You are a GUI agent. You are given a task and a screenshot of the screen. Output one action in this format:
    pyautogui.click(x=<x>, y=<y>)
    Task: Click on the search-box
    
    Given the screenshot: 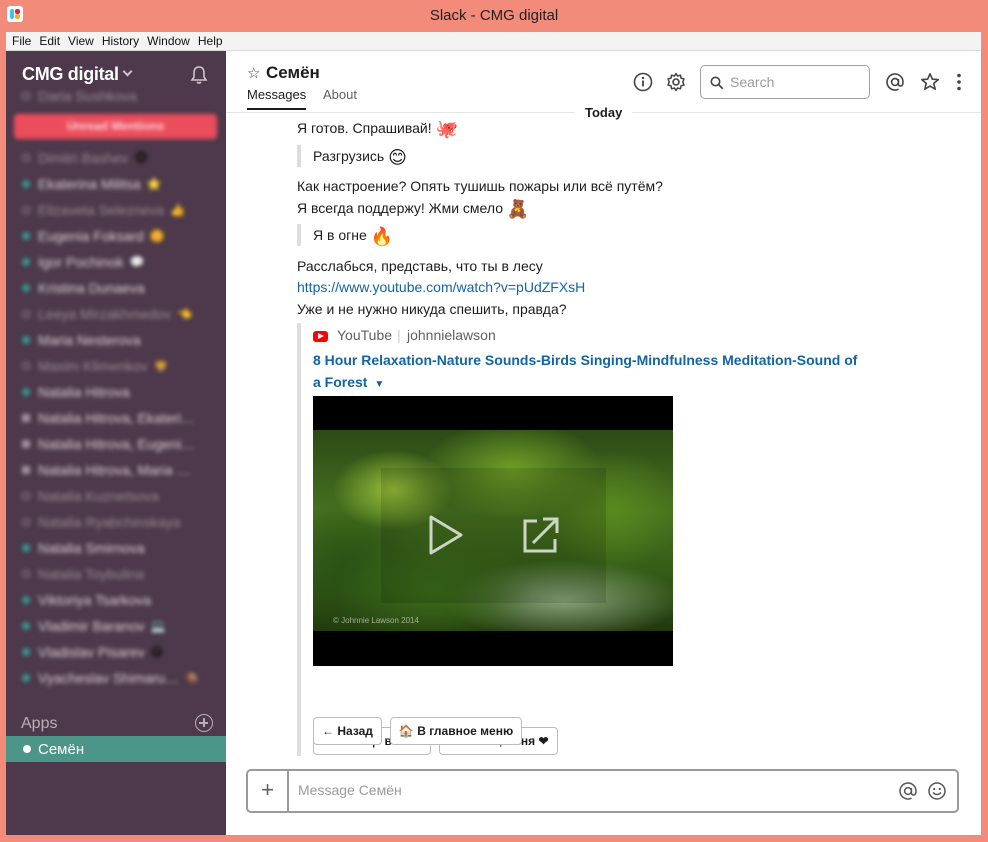 What is the action you would take?
    pyautogui.click(x=785, y=82)
    